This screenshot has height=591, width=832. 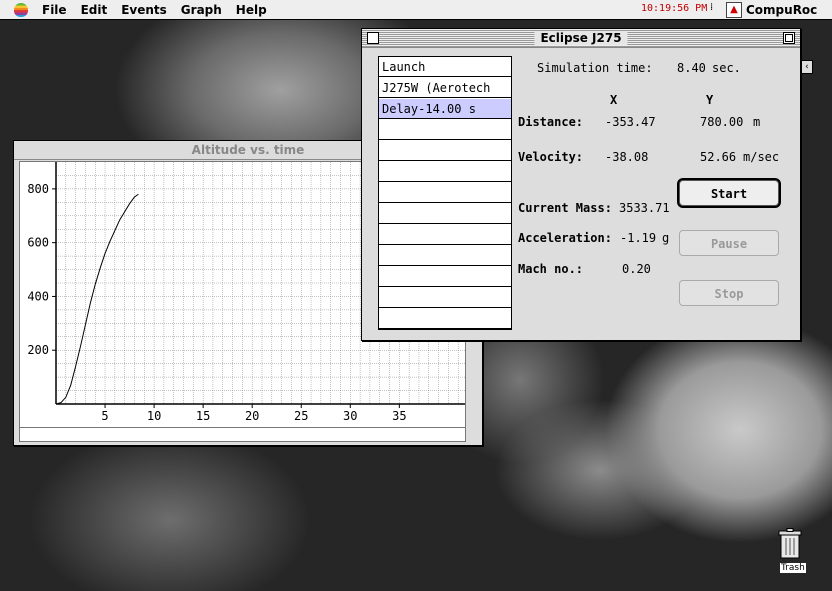 What do you see at coordinates (373, 38) in the screenshot?
I see `close-box-icon` at bounding box center [373, 38].